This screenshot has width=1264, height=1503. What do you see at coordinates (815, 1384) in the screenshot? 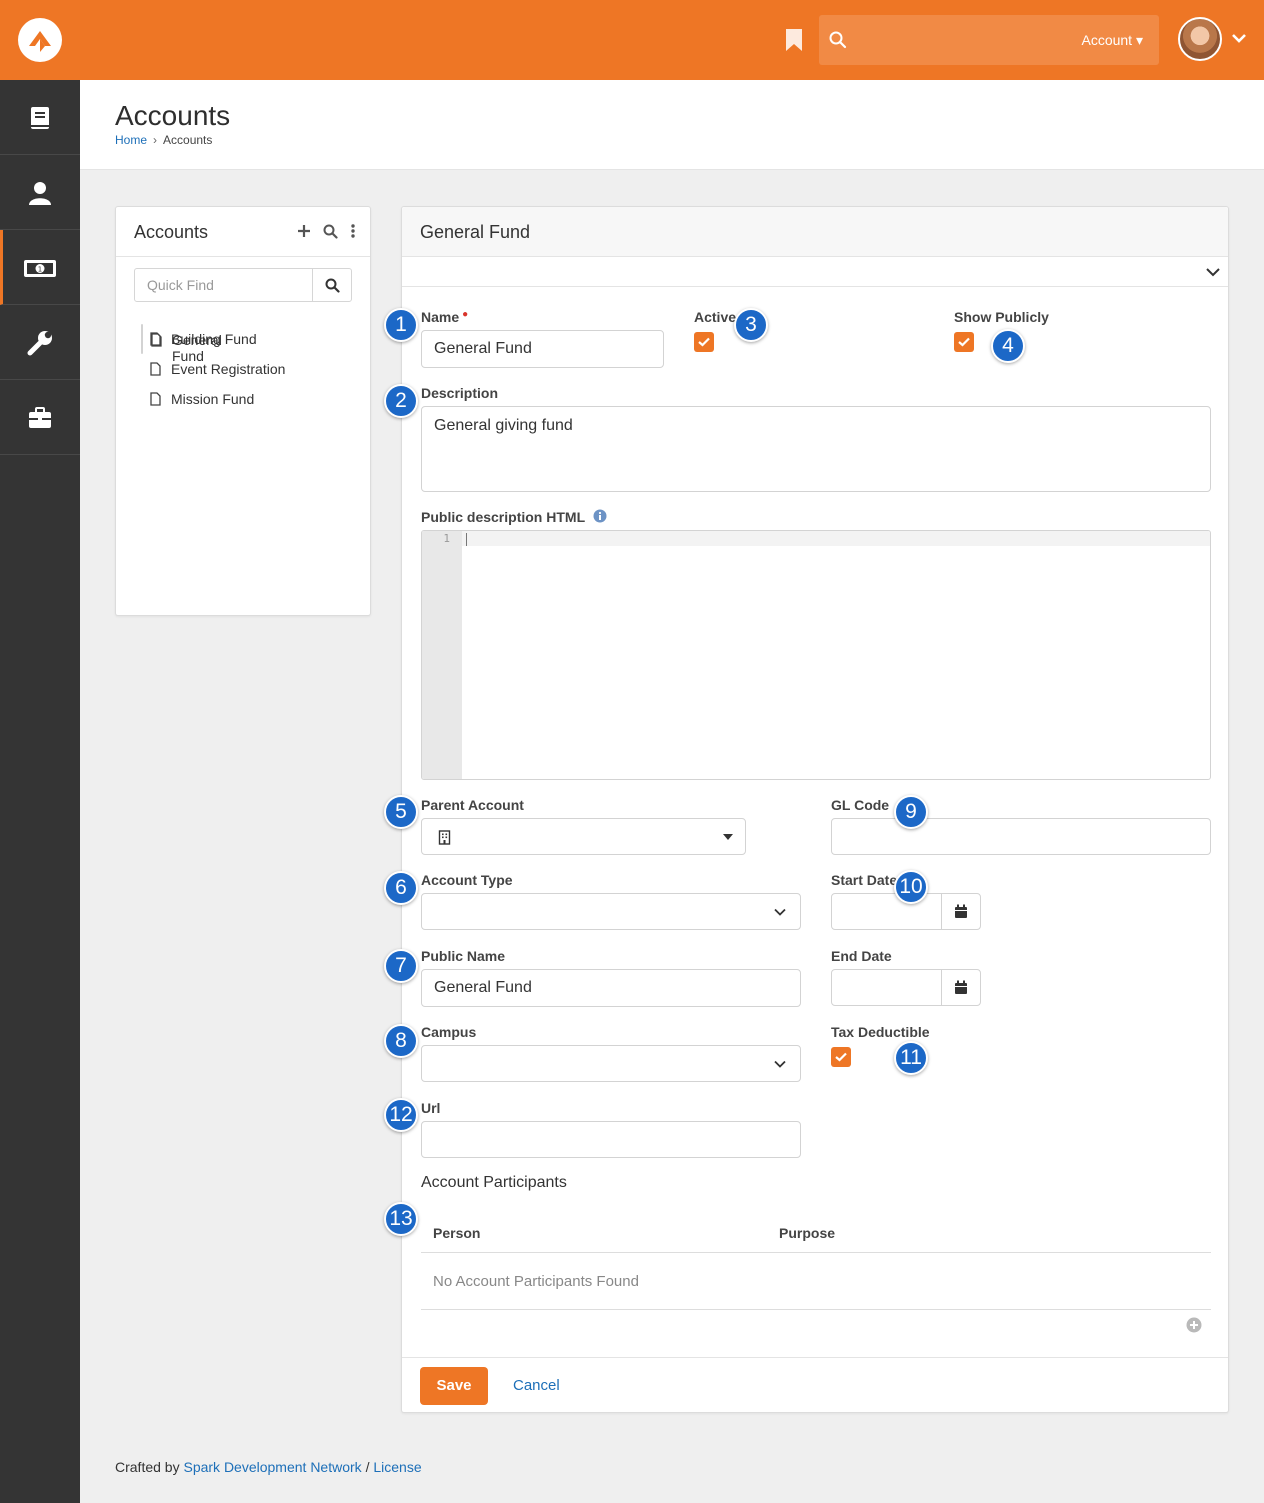
I see `form-actions: Save Cancel` at bounding box center [815, 1384].